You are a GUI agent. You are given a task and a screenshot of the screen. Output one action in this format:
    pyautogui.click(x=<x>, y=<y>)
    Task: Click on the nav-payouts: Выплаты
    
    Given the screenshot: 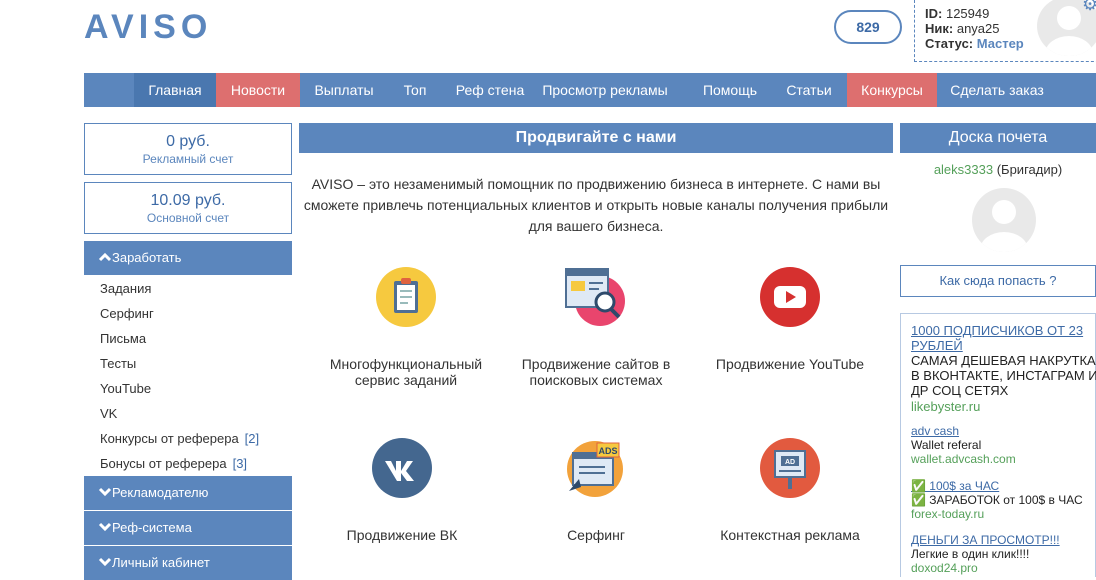 What is the action you would take?
    pyautogui.click(x=344, y=90)
    